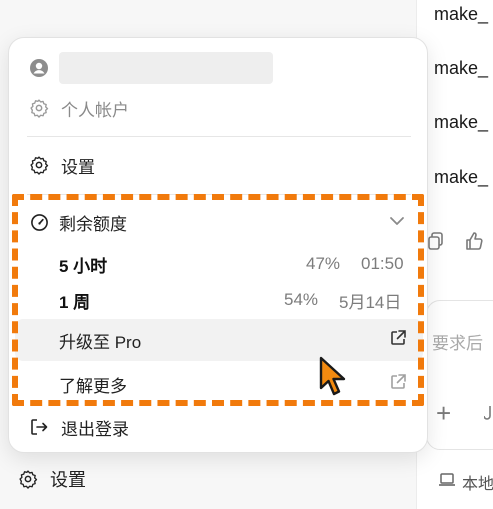 The image size is (493, 509). I want to click on sidebar-settings-label: 设置, so click(68, 480).